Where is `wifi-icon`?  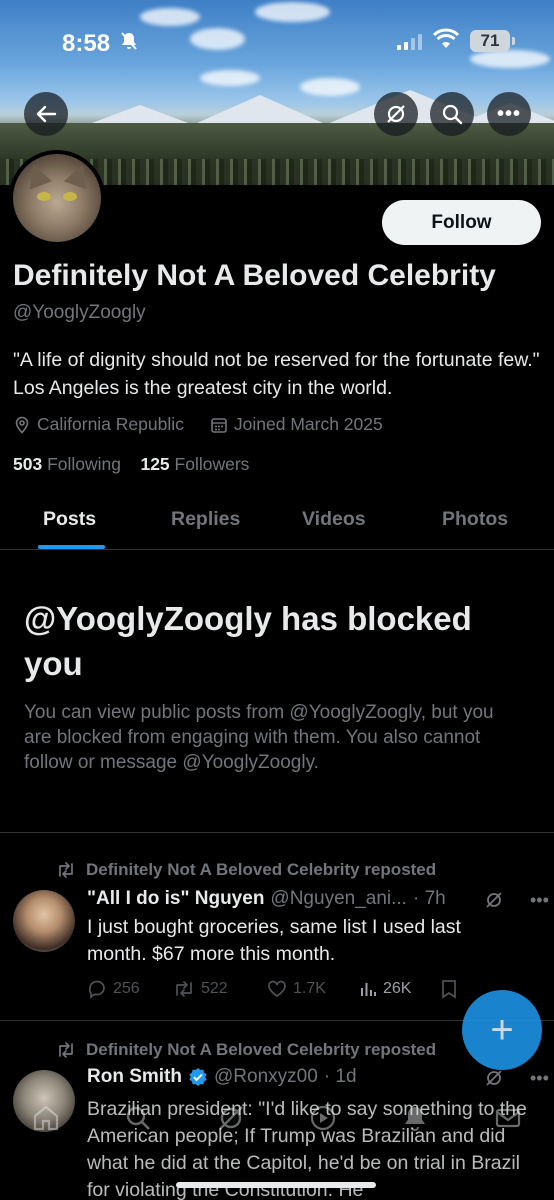
wifi-icon is located at coordinates (446, 41).